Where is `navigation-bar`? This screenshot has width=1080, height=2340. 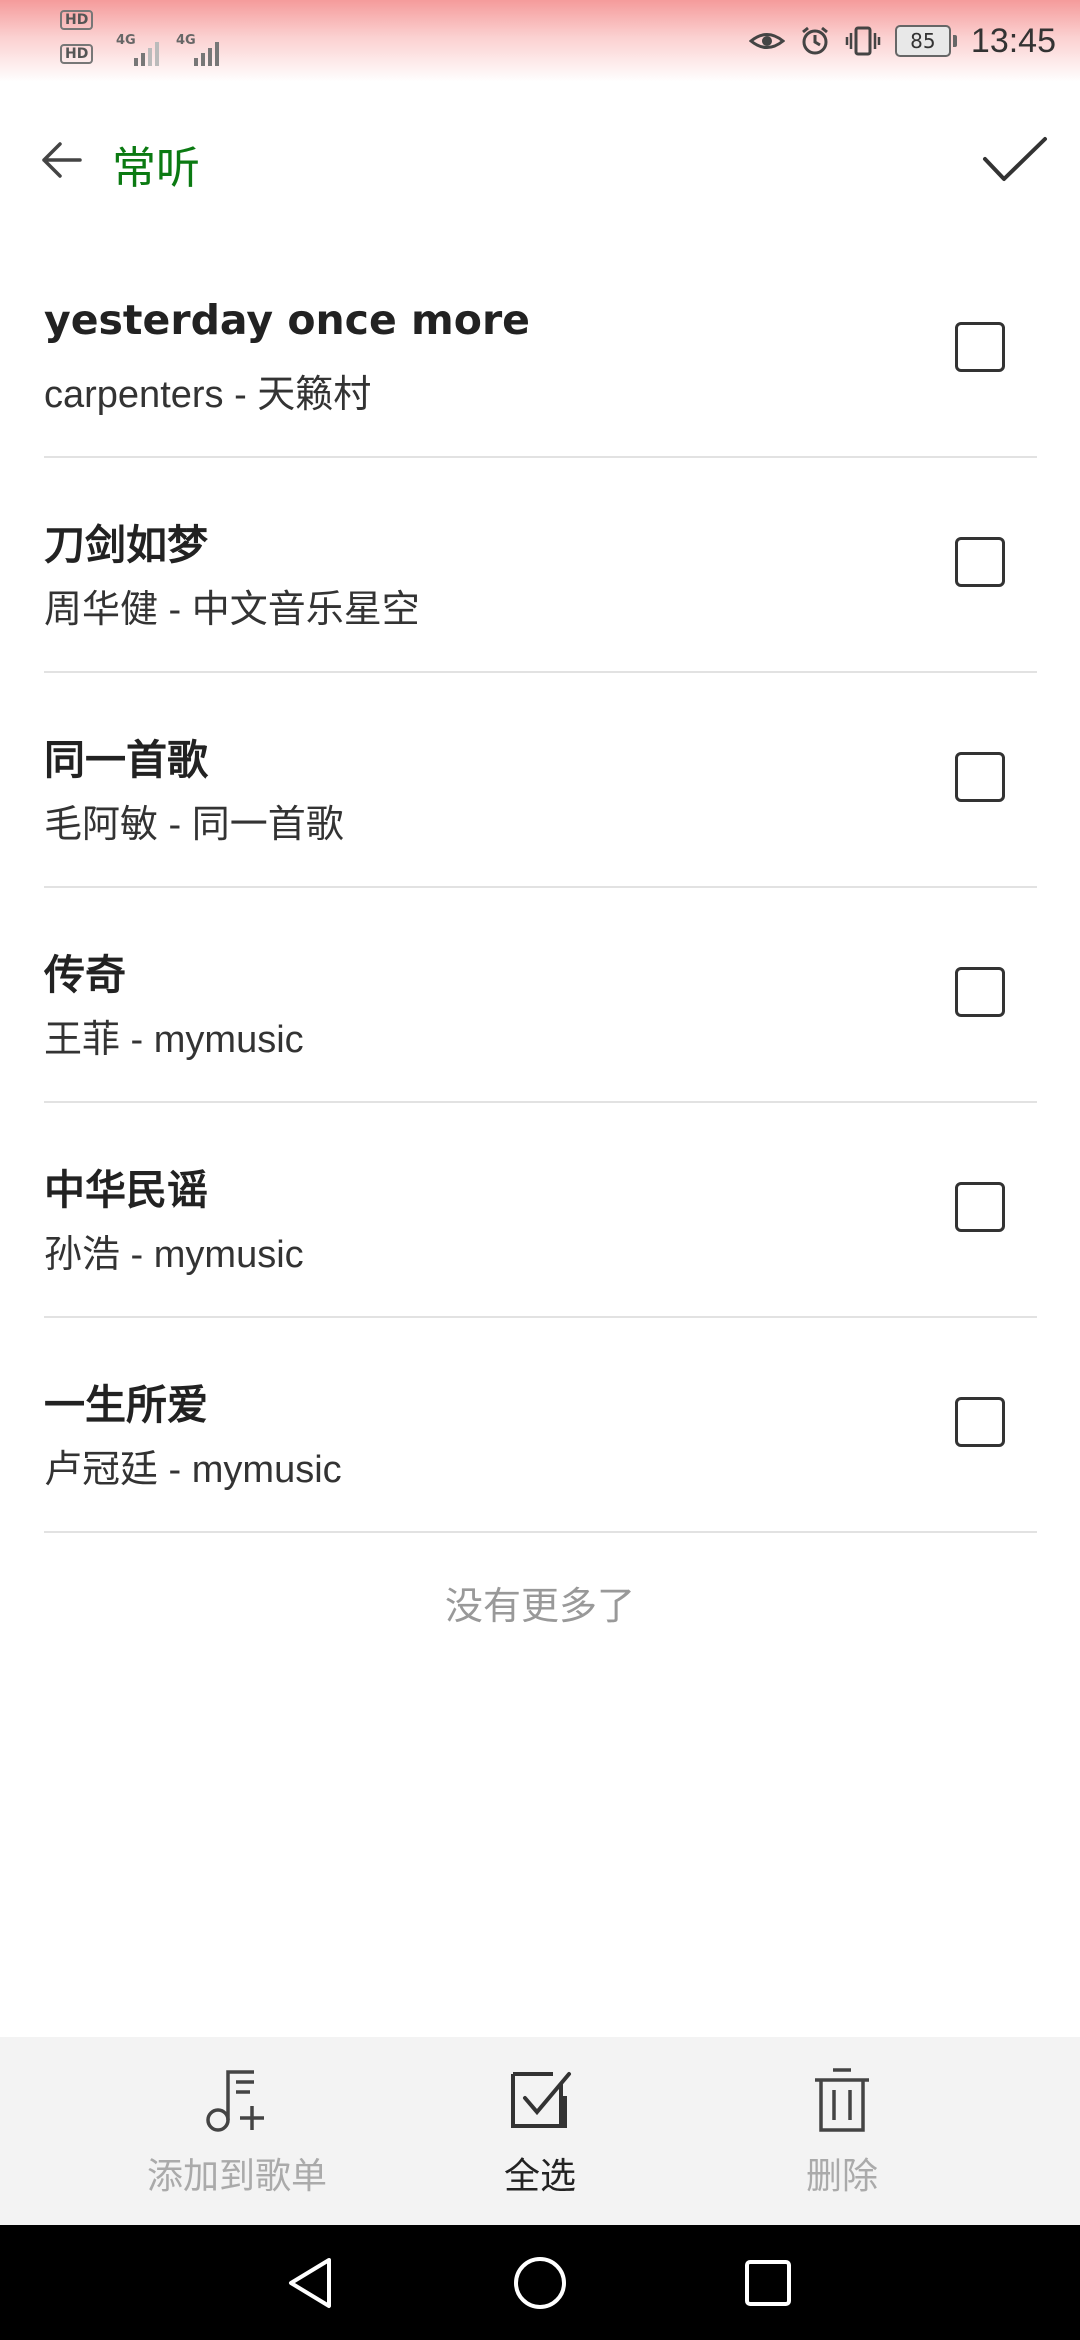 navigation-bar is located at coordinates (540, 2282).